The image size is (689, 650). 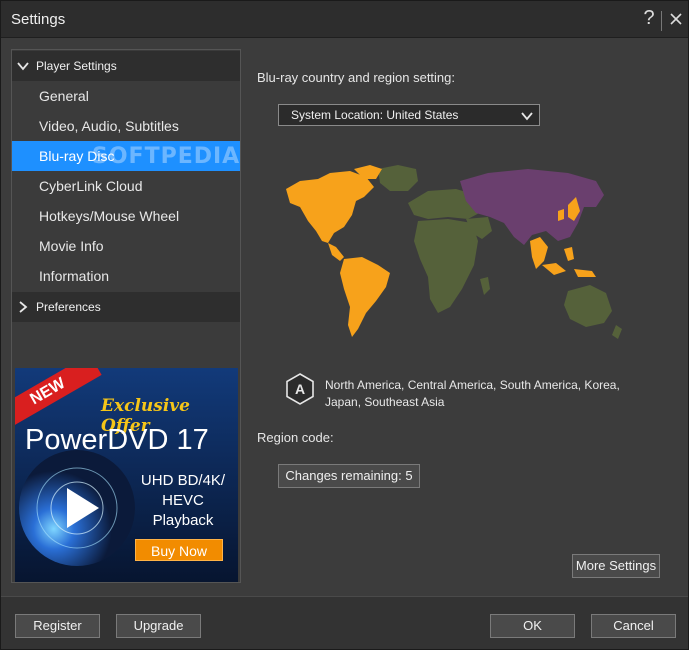 What do you see at coordinates (375, 115) in the screenshot?
I see `location-select-value: System Location: United States` at bounding box center [375, 115].